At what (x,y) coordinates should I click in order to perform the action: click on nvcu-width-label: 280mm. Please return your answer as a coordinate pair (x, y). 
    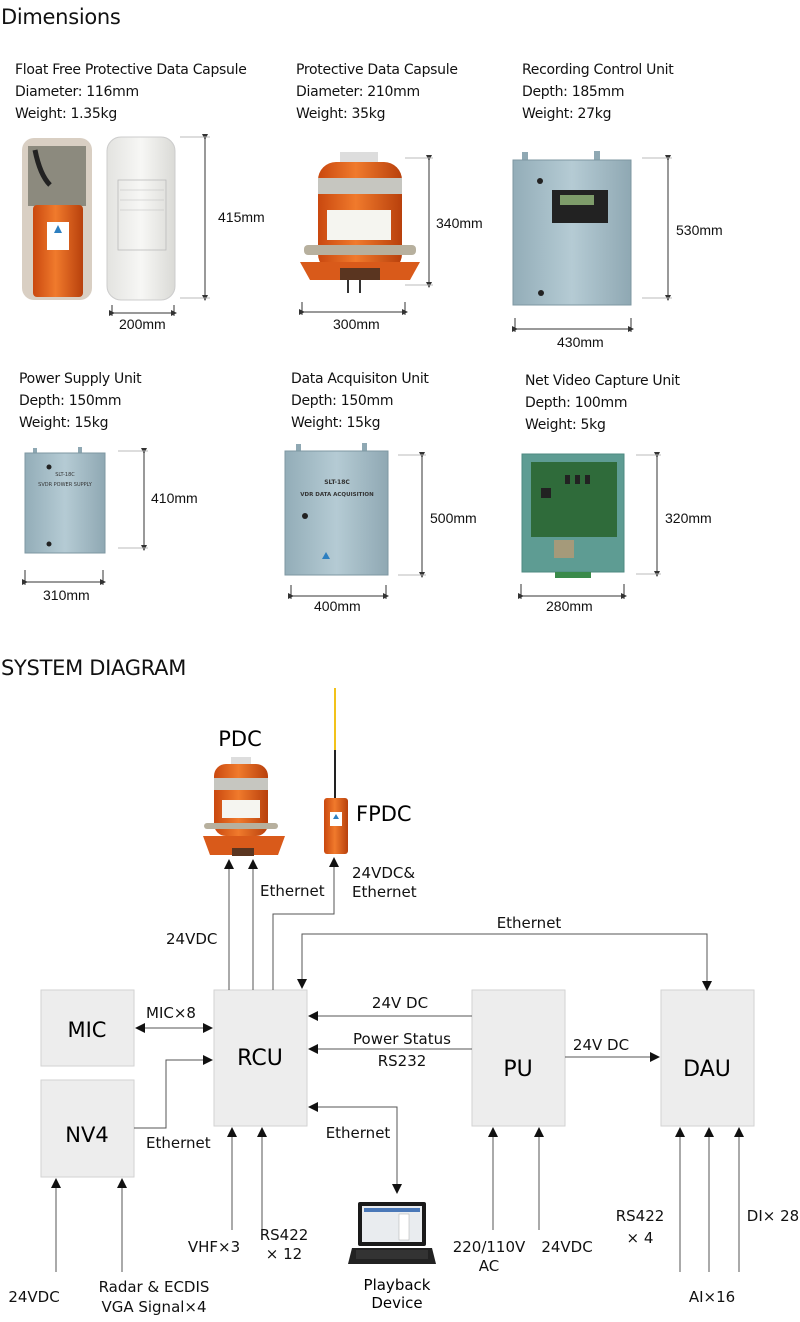
    Looking at the image, I should click on (569, 606).